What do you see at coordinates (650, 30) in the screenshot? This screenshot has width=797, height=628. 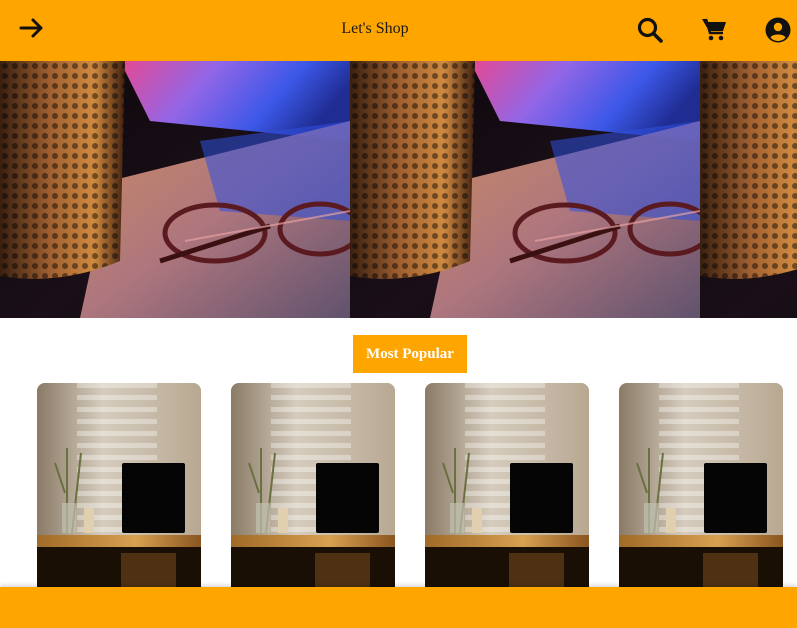 I see `search-icon` at bounding box center [650, 30].